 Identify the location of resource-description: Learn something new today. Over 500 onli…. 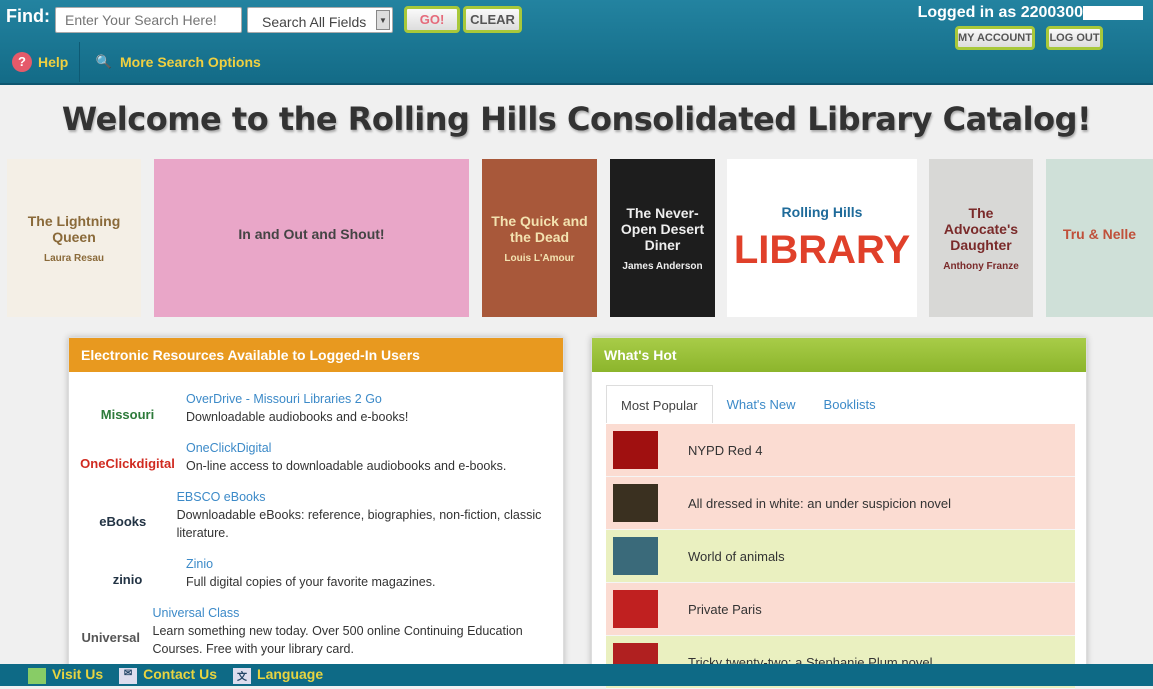
(337, 640).